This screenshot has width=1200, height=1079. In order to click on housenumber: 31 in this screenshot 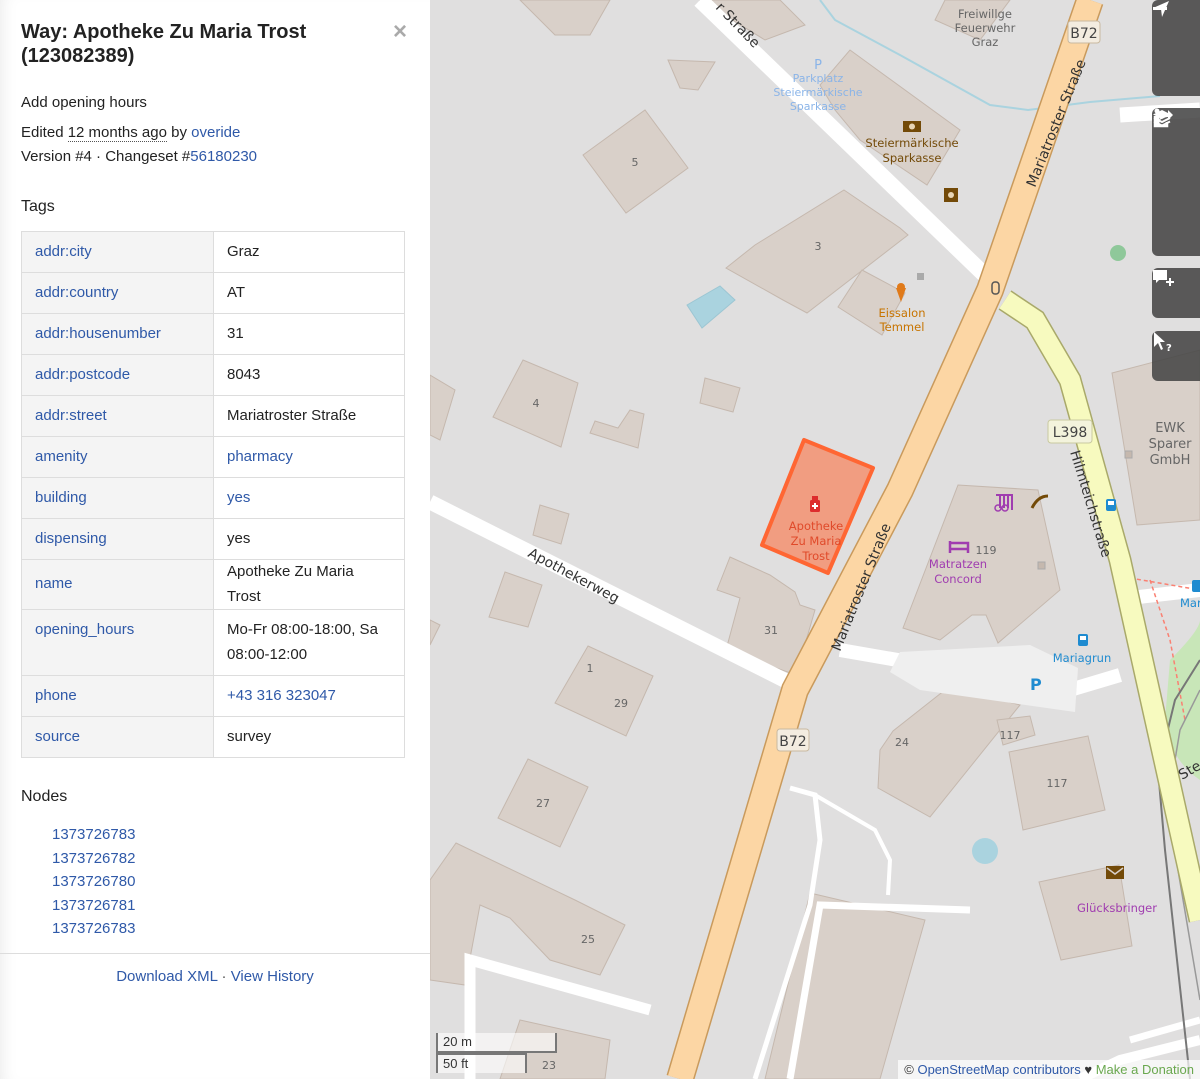, I will do `click(771, 630)`.